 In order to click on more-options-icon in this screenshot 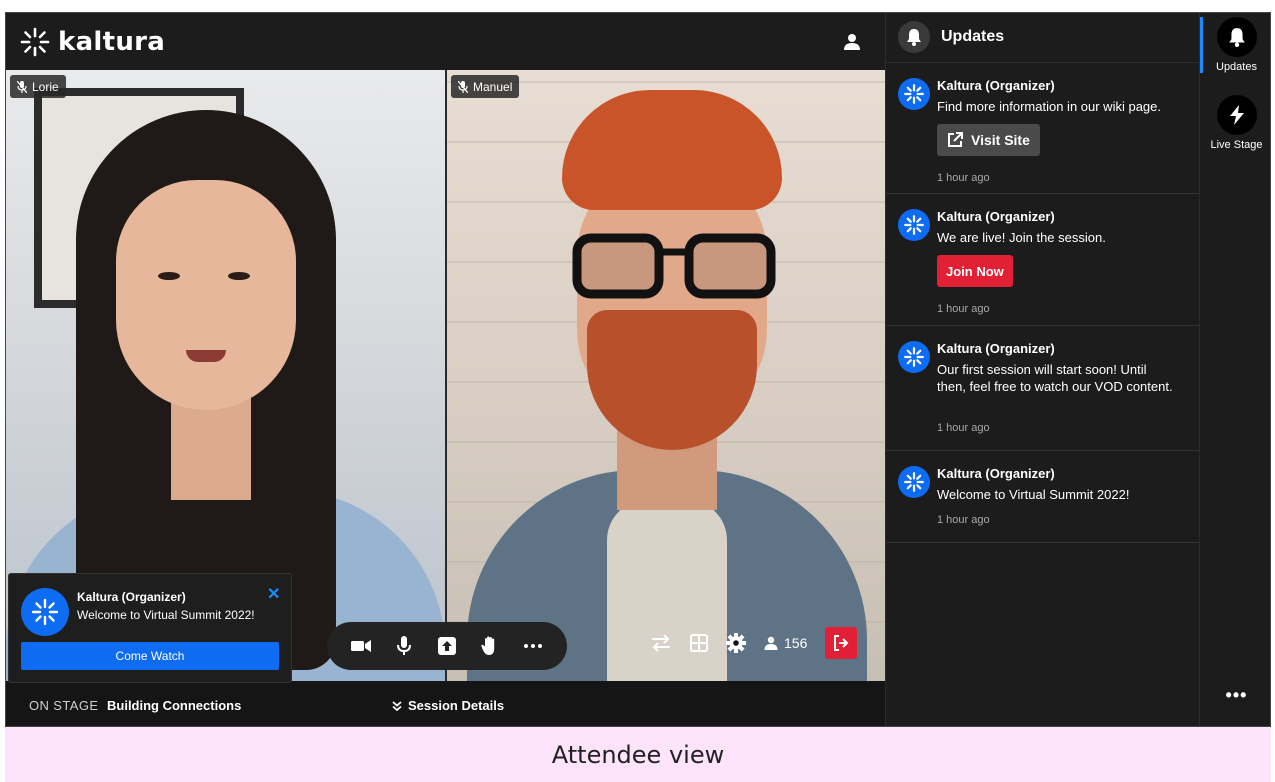, I will do `click(533, 646)`.